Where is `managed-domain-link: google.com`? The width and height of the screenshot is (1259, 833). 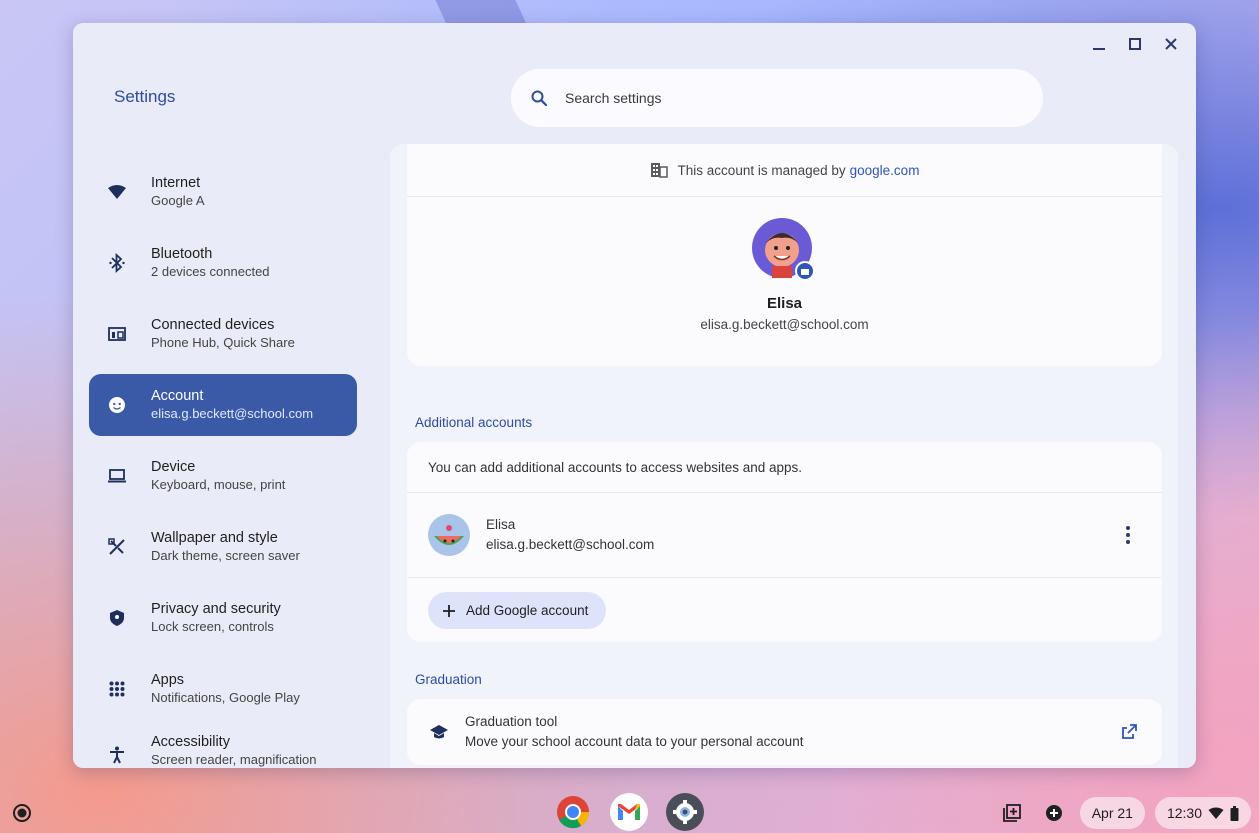 managed-domain-link: google.com is located at coordinates (885, 170).